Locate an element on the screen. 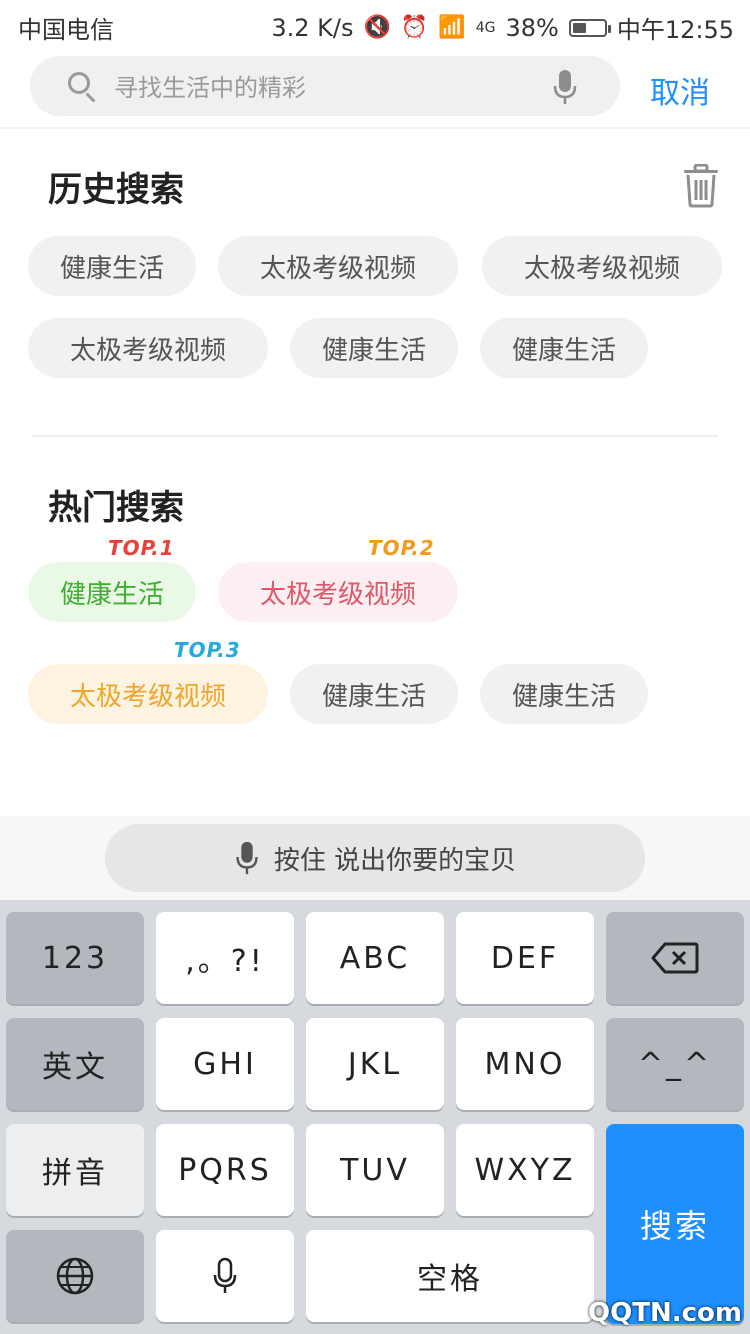 The height and width of the screenshot is (1334, 750). key-pinyin: 拼音 is located at coordinates (75, 1170).